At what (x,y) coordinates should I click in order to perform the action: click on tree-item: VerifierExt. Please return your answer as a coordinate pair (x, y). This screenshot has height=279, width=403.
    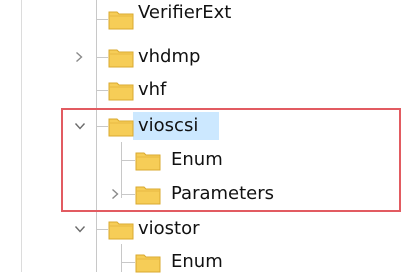
    Looking at the image, I should click on (201, 19).